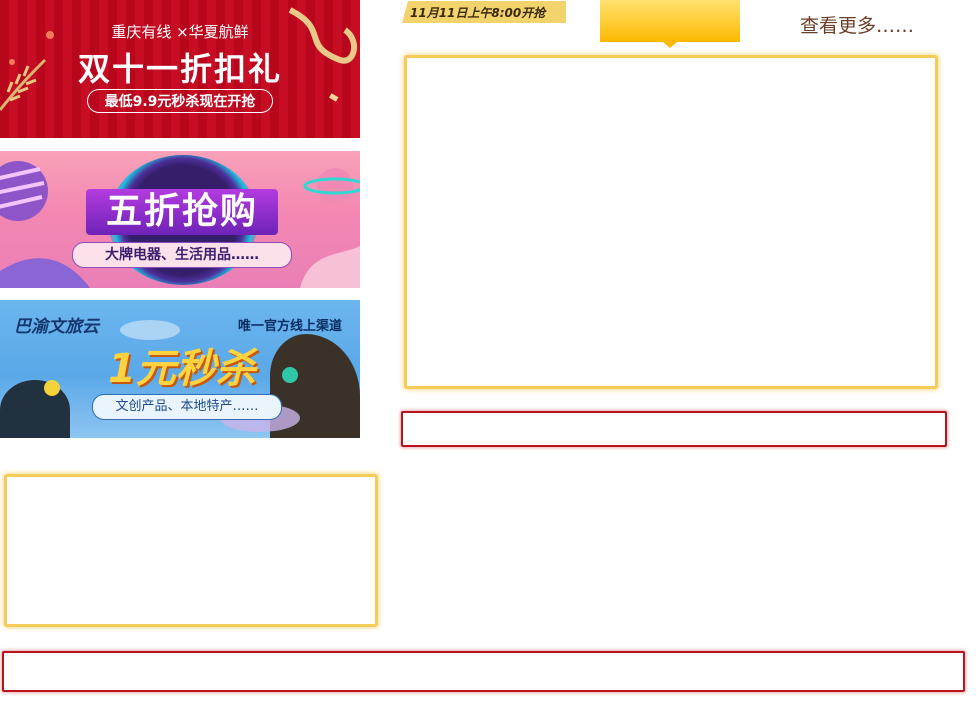  I want to click on banner-title: 双十一折扣礼, so click(179, 69).